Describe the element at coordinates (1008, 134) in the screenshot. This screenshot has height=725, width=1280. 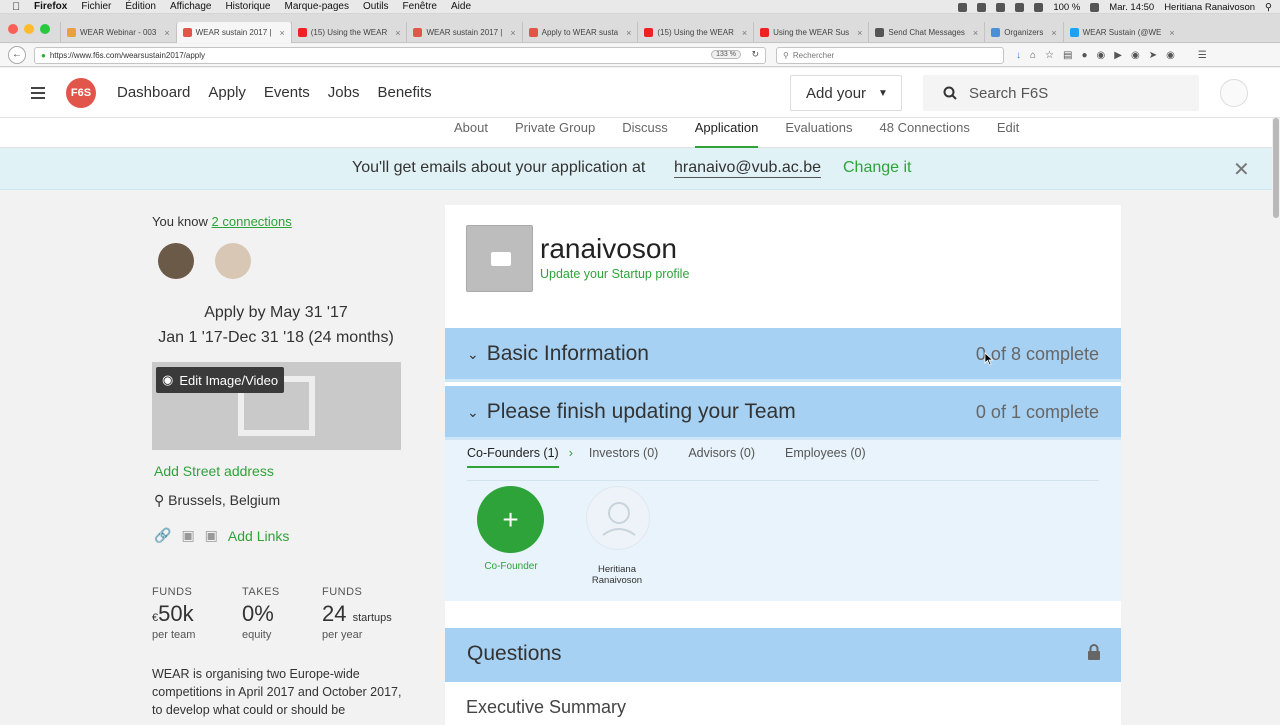
I see `tab-edit: Edit` at that location.